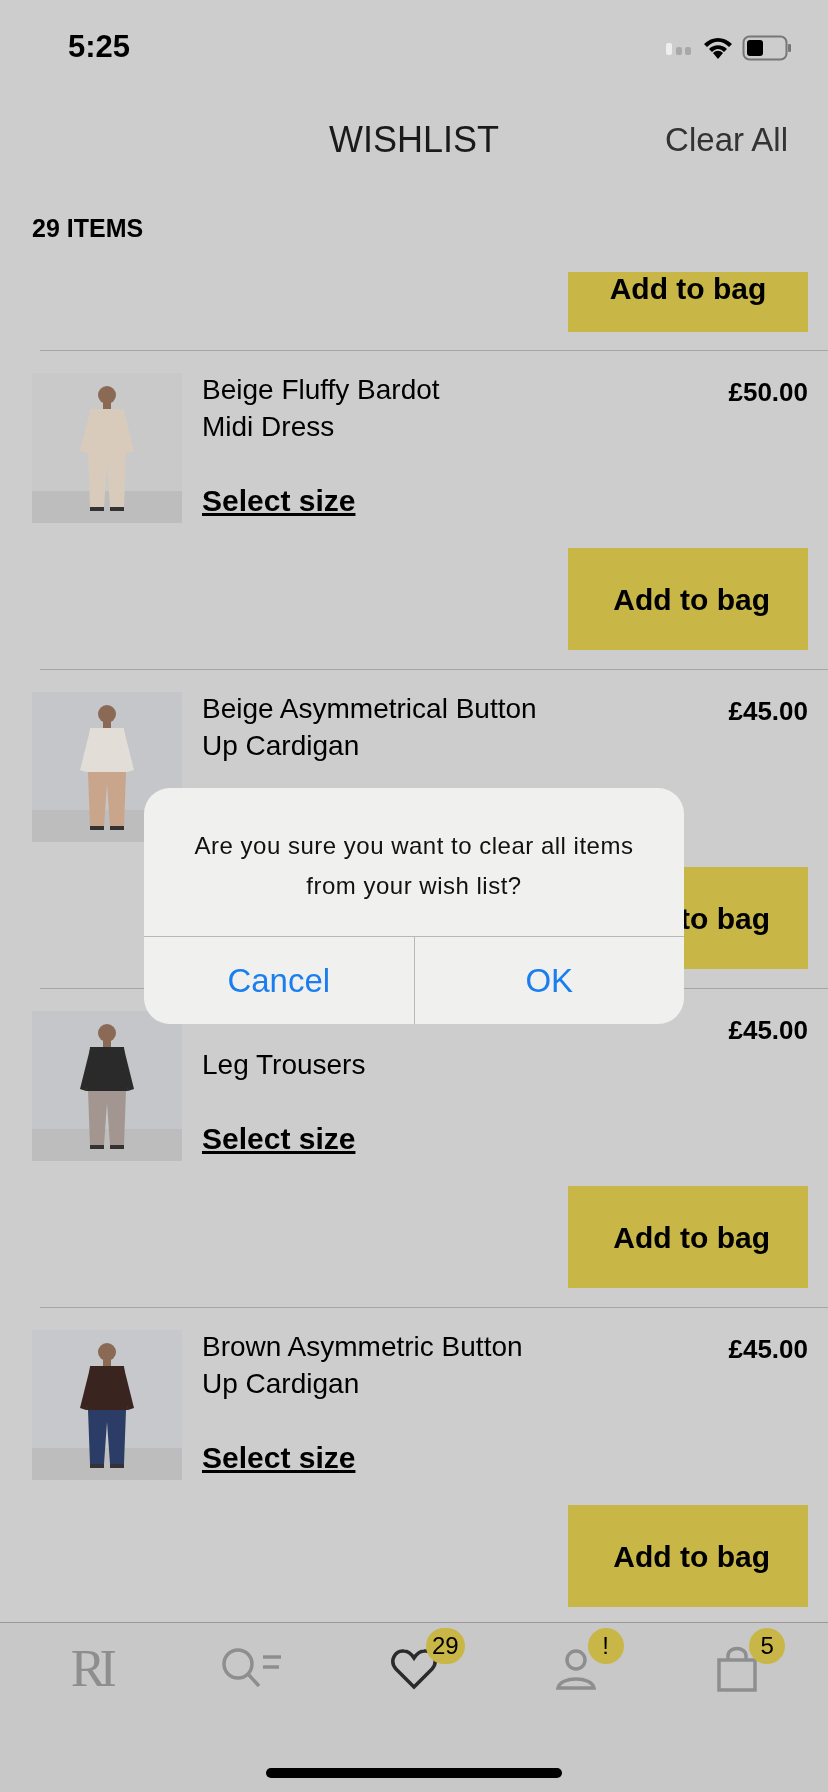 The height and width of the screenshot is (1792, 828). What do you see at coordinates (768, 392) in the screenshot?
I see `product-price: £50.00` at bounding box center [768, 392].